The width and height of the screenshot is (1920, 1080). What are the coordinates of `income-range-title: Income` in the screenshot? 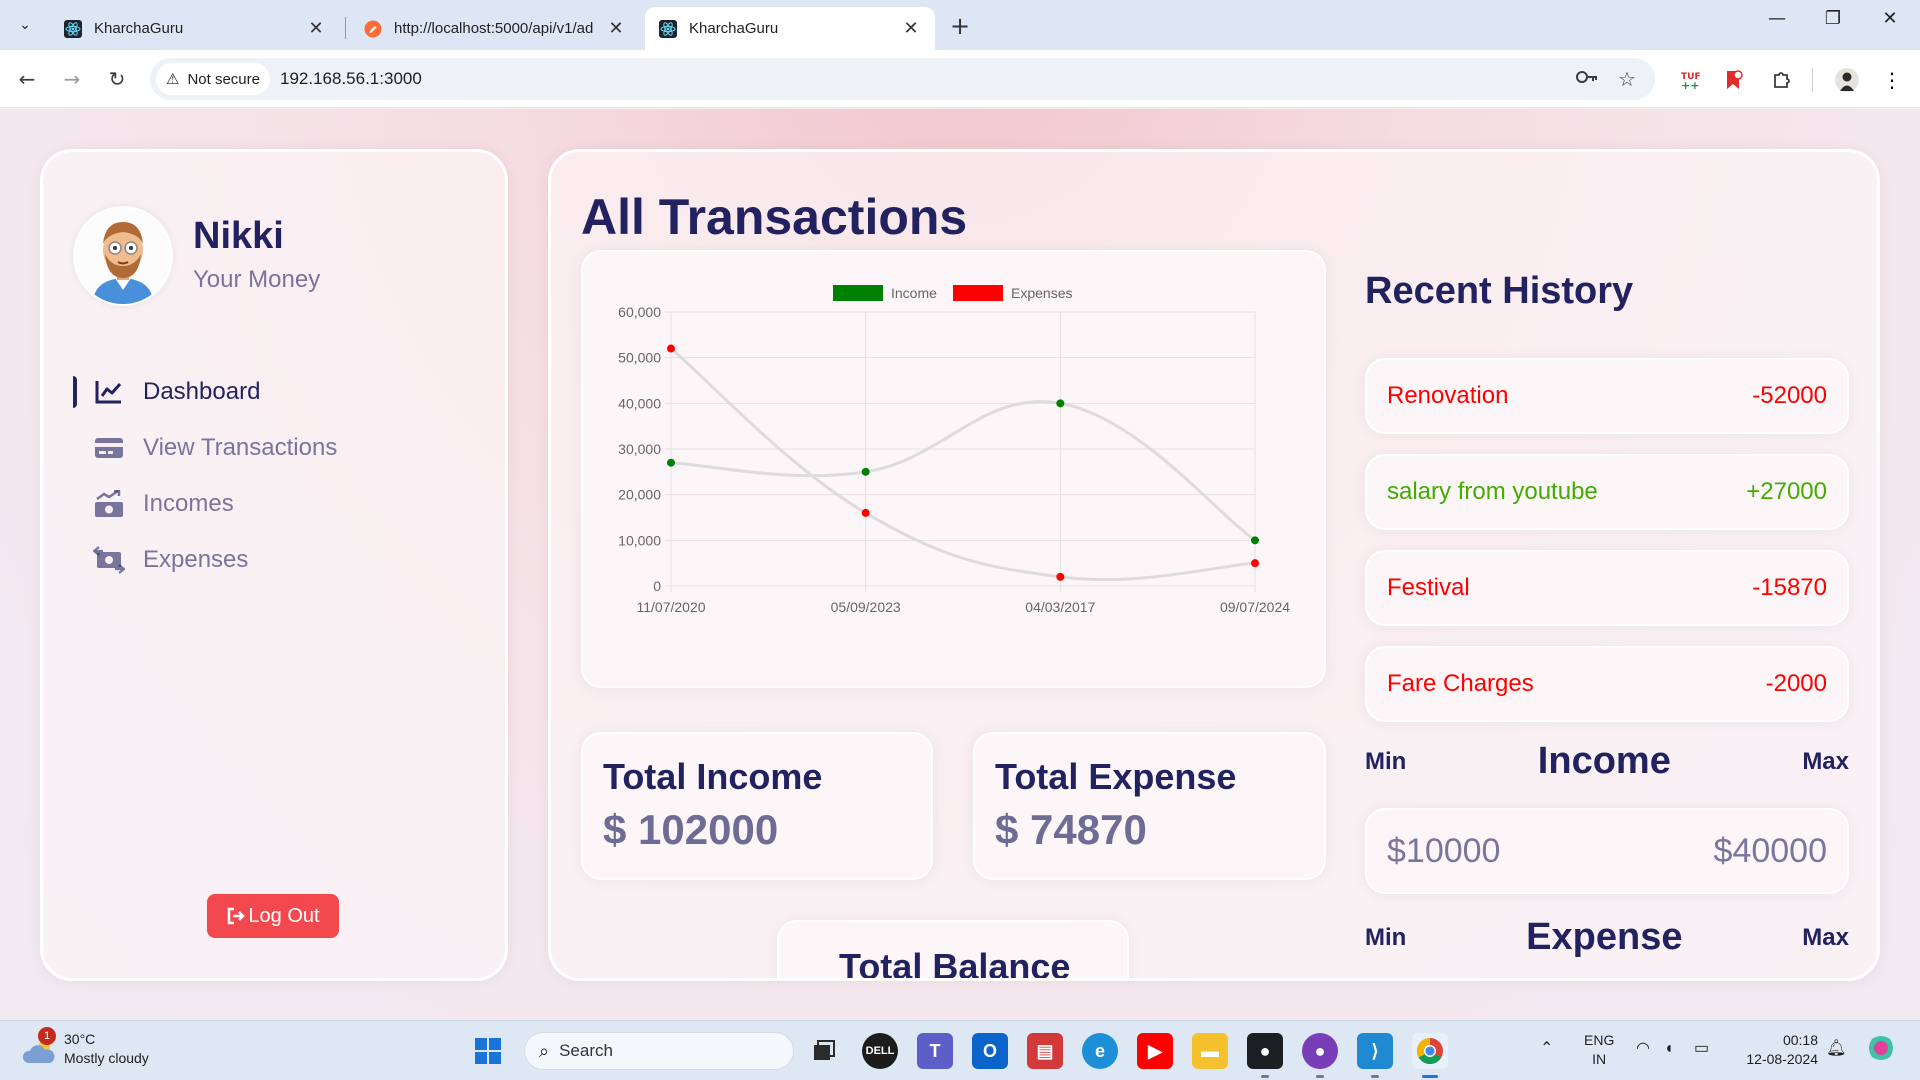 It's located at (1604, 761).